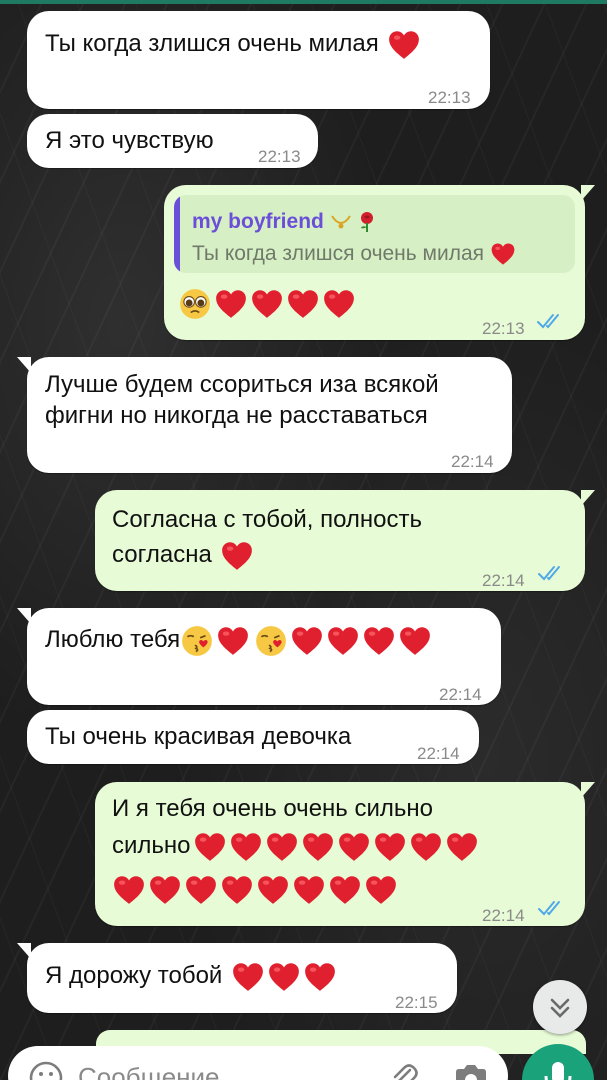  What do you see at coordinates (242, 384) in the screenshot?
I see `message-text-line: Лучше будем ссориться иза всякой` at bounding box center [242, 384].